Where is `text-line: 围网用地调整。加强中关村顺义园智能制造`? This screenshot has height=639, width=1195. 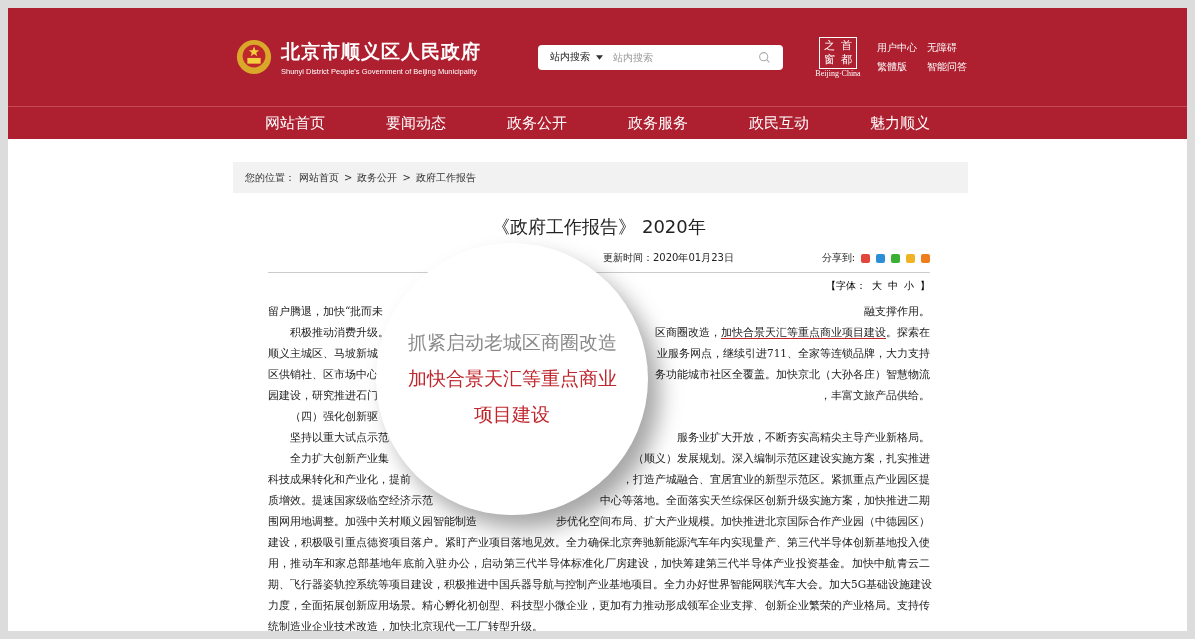
text-line: 围网用地调整。加强中关村顺义园智能制造 is located at coordinates (372, 521).